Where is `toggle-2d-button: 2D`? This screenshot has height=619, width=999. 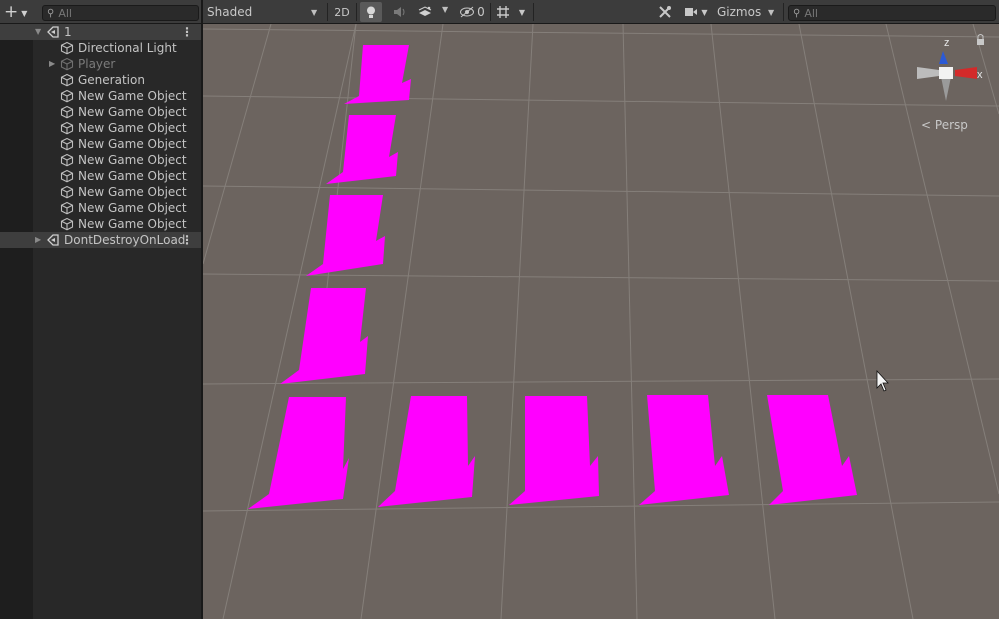 toggle-2d-button: 2D is located at coordinates (342, 12).